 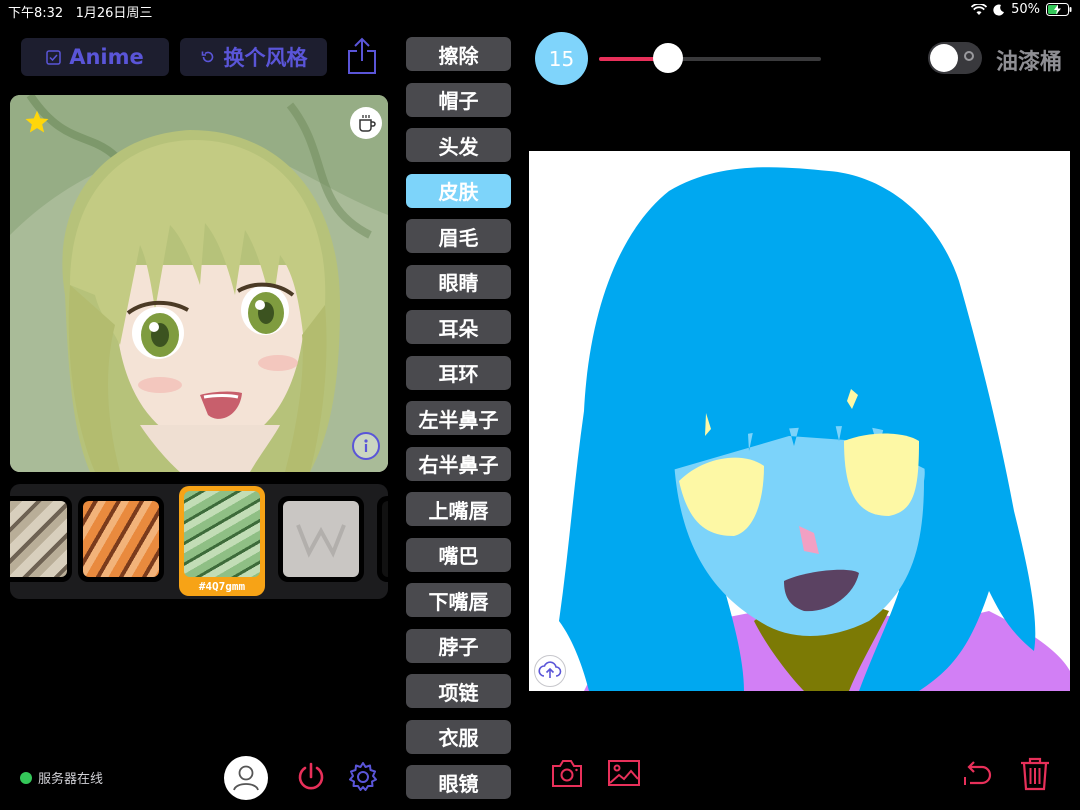 I want to click on upload-button, so click(x=550, y=671).